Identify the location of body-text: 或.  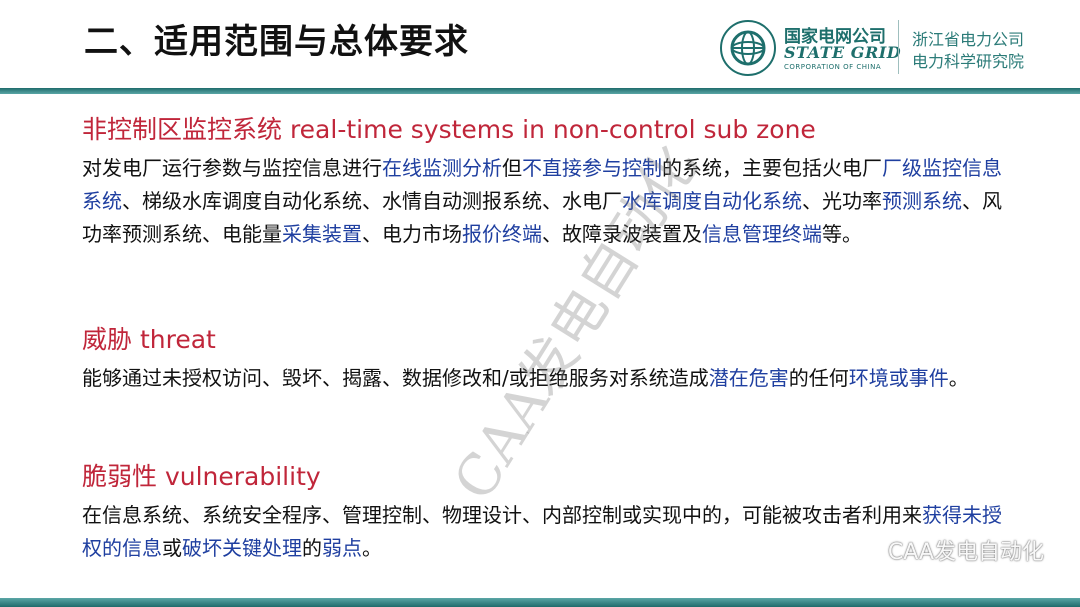
(172, 548).